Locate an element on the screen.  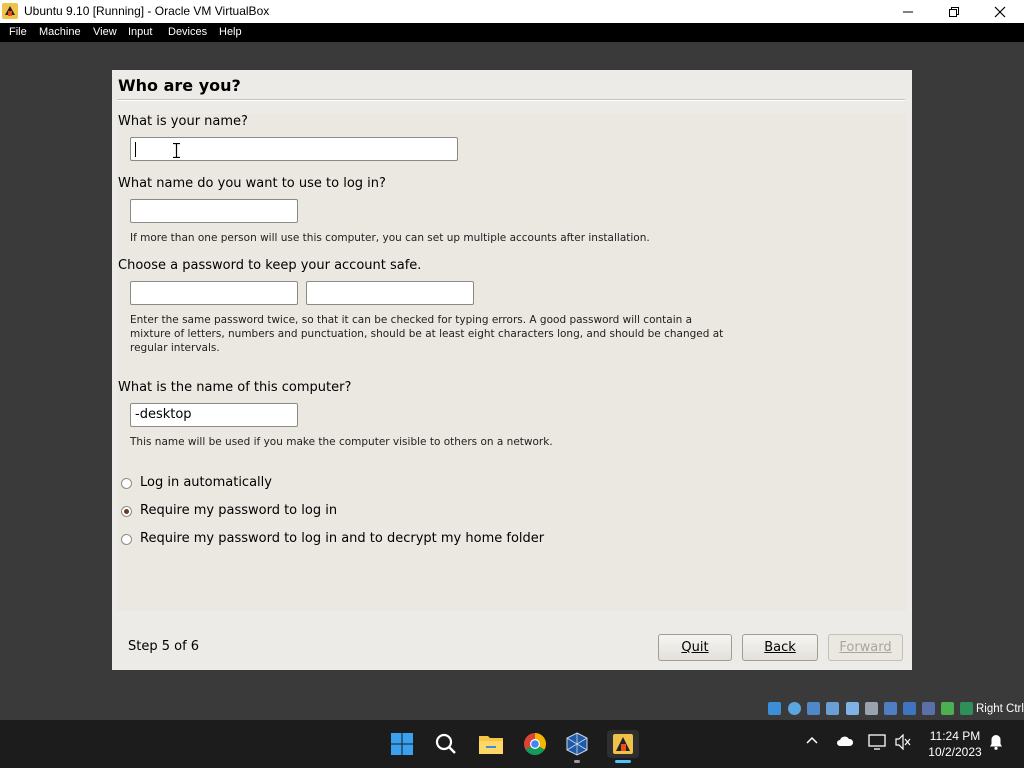
network-monitor-icon is located at coordinates (877, 742).